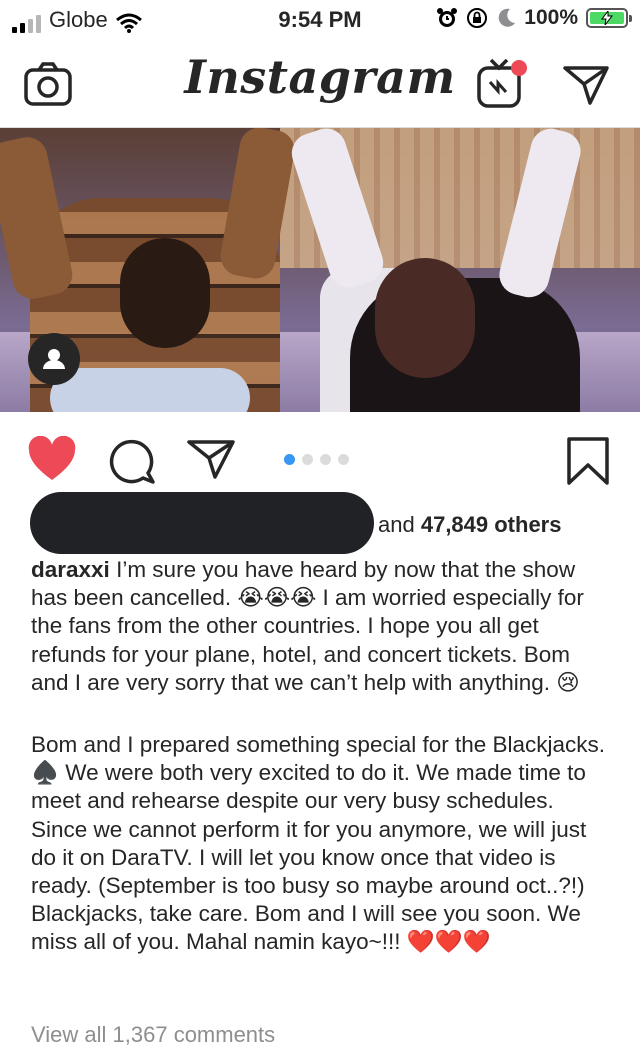 This screenshot has height=1048, width=640. Describe the element at coordinates (519, 68) in the screenshot. I see `notification-dot` at that location.